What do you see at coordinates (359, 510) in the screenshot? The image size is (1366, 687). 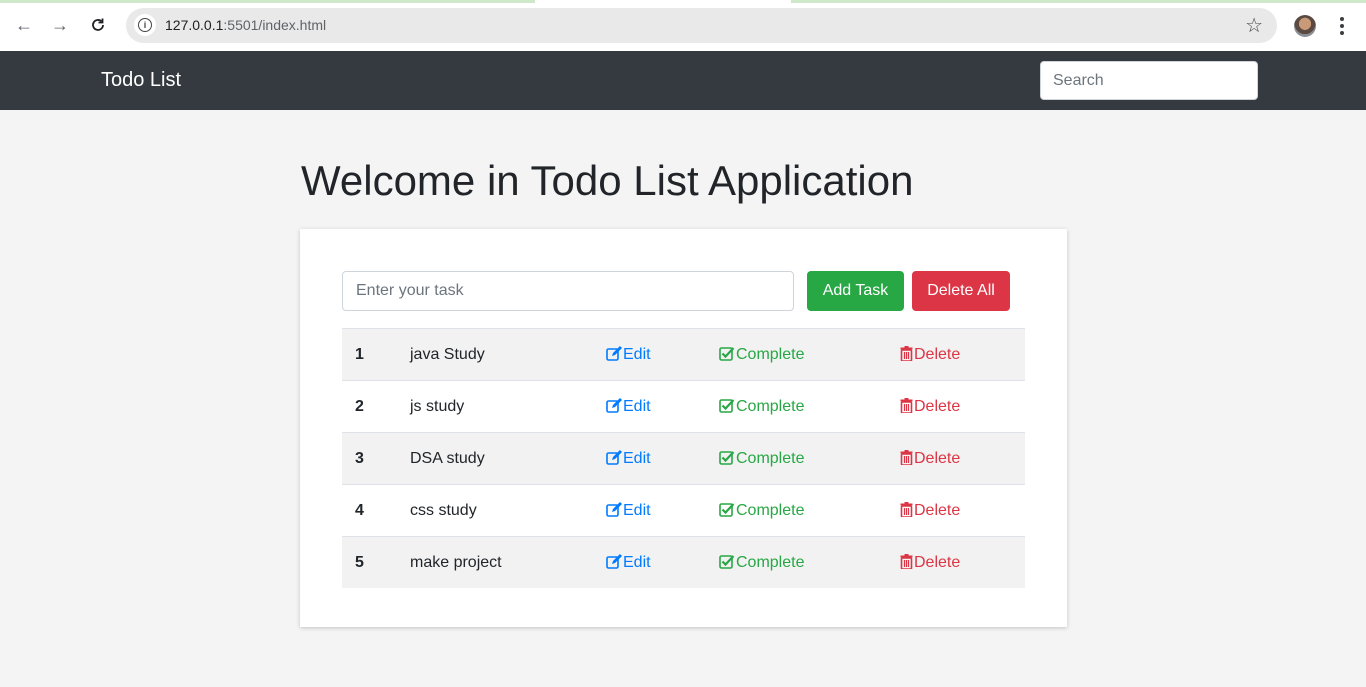 I see `task-number: 4` at bounding box center [359, 510].